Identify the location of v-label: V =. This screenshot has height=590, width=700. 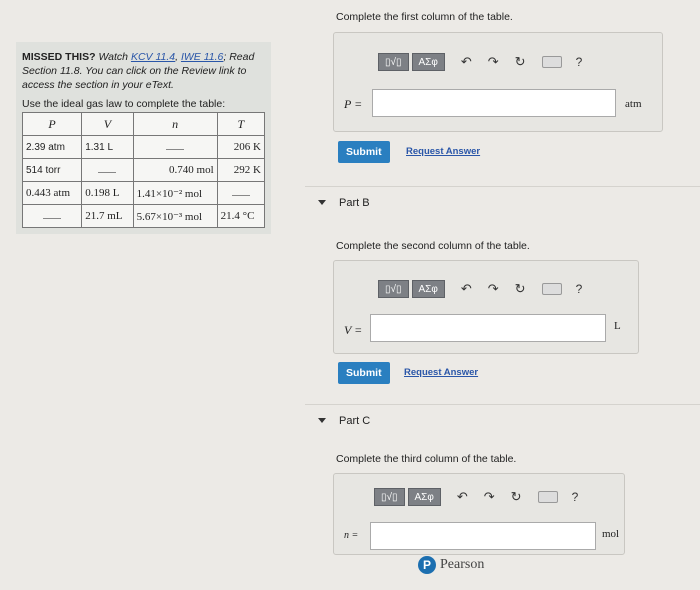
(353, 330).